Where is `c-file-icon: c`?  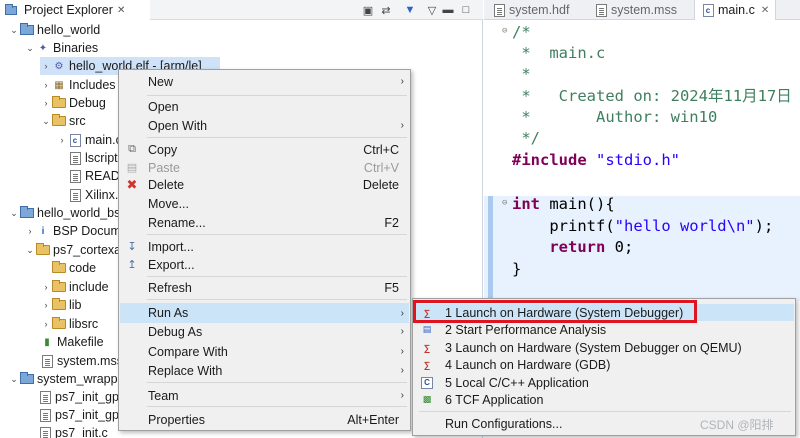
c-file-icon: c is located at coordinates (75, 140).